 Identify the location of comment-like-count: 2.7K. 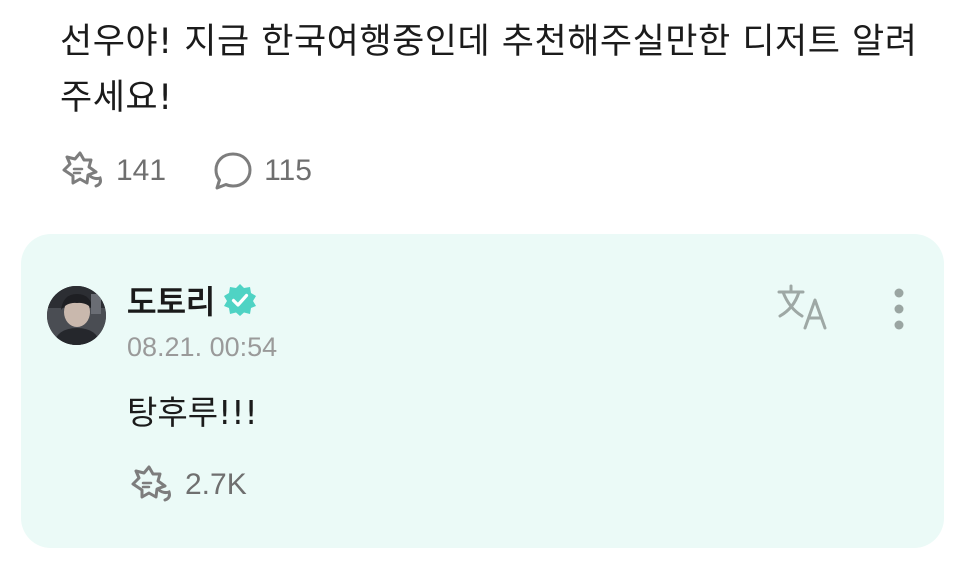
(216, 484).